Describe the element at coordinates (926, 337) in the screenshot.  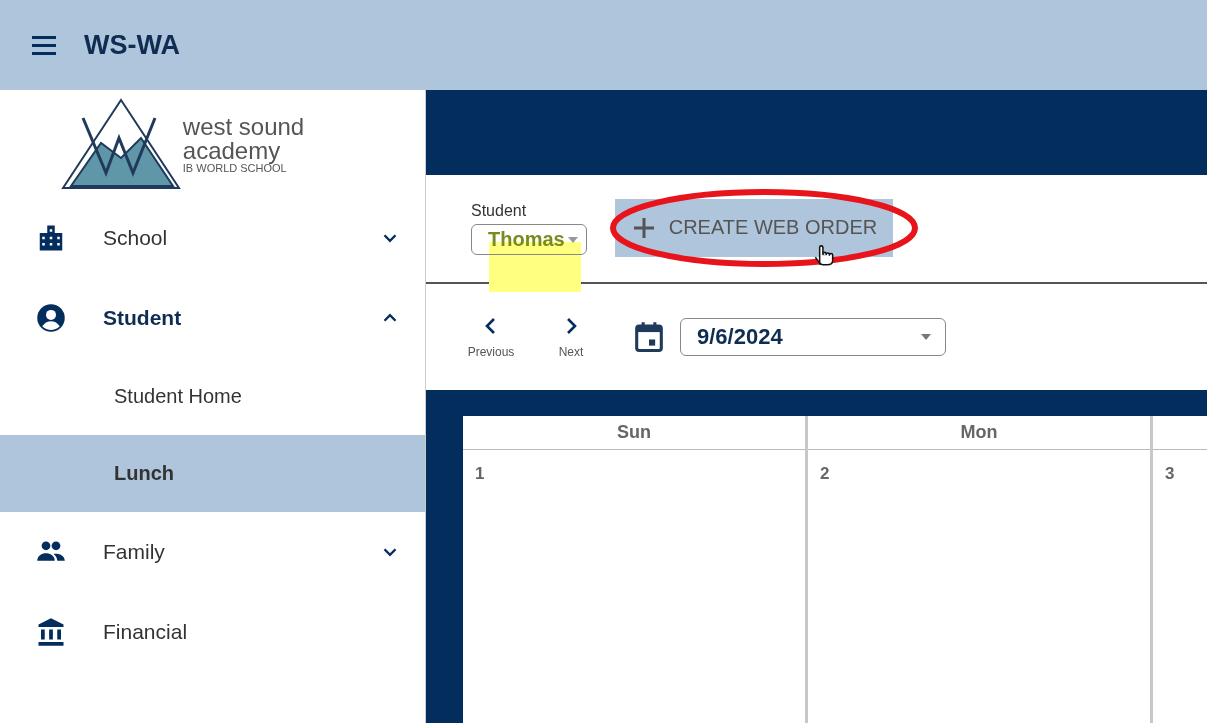
I see `caret-icon` at that location.